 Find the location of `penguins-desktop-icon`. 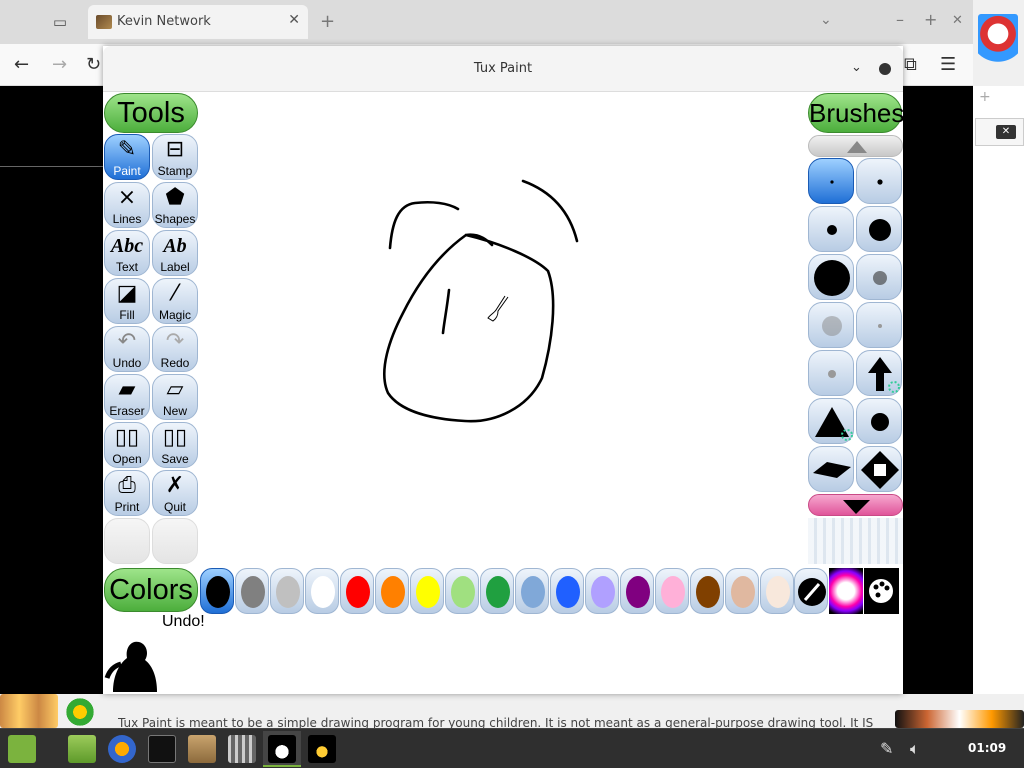

penguins-desktop-icon is located at coordinates (29, 711).